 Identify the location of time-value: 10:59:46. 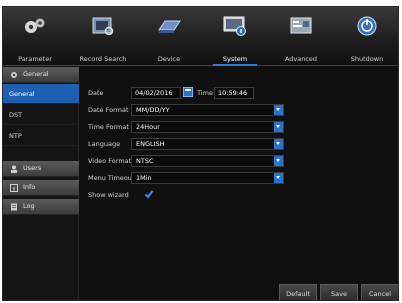
(233, 93).